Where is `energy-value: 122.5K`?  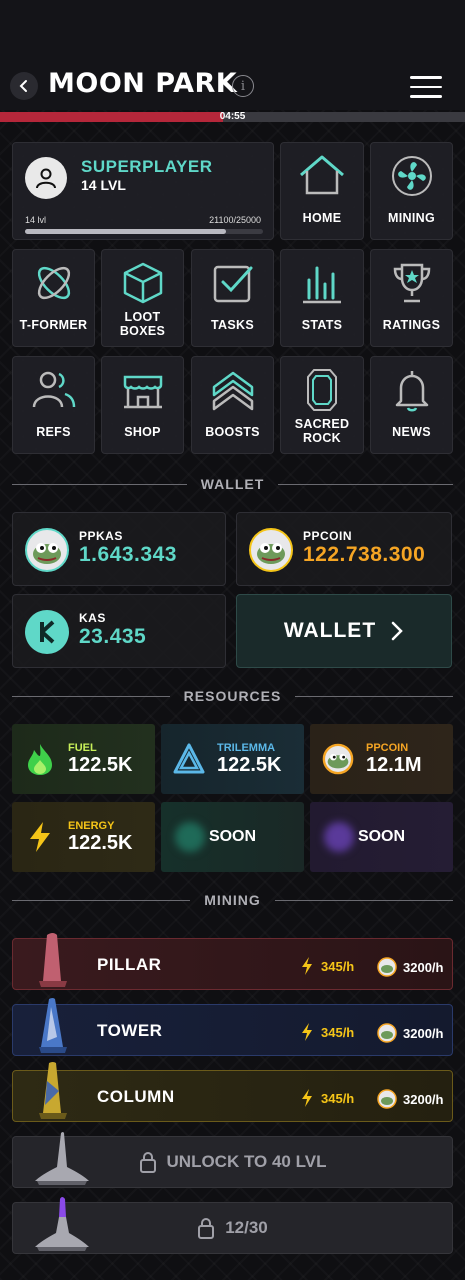
energy-value: 122.5K is located at coordinates (100, 843).